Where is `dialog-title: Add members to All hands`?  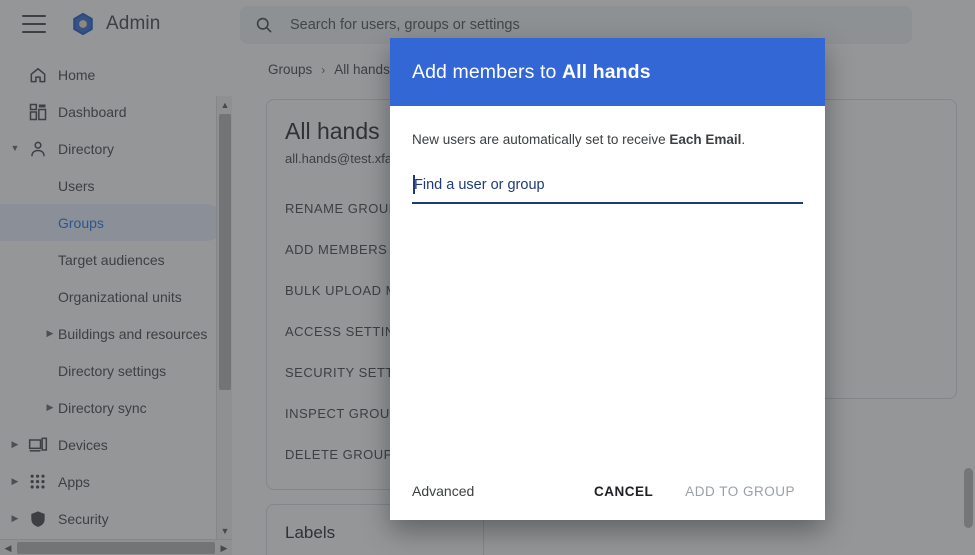 dialog-title: Add members to All hands is located at coordinates (531, 72).